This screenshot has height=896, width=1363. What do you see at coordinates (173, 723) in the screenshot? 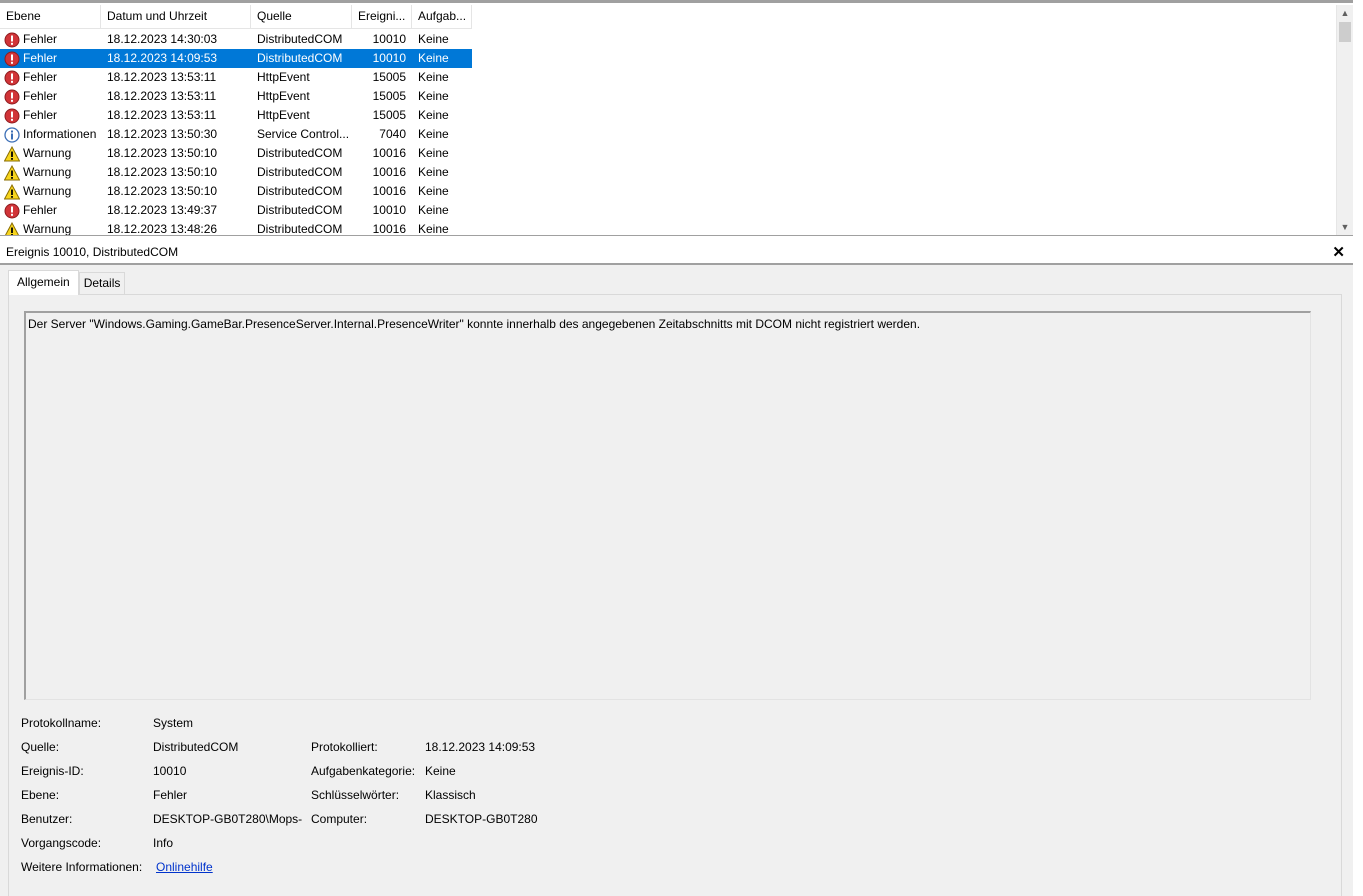
I see `value-protokollname: System` at bounding box center [173, 723].